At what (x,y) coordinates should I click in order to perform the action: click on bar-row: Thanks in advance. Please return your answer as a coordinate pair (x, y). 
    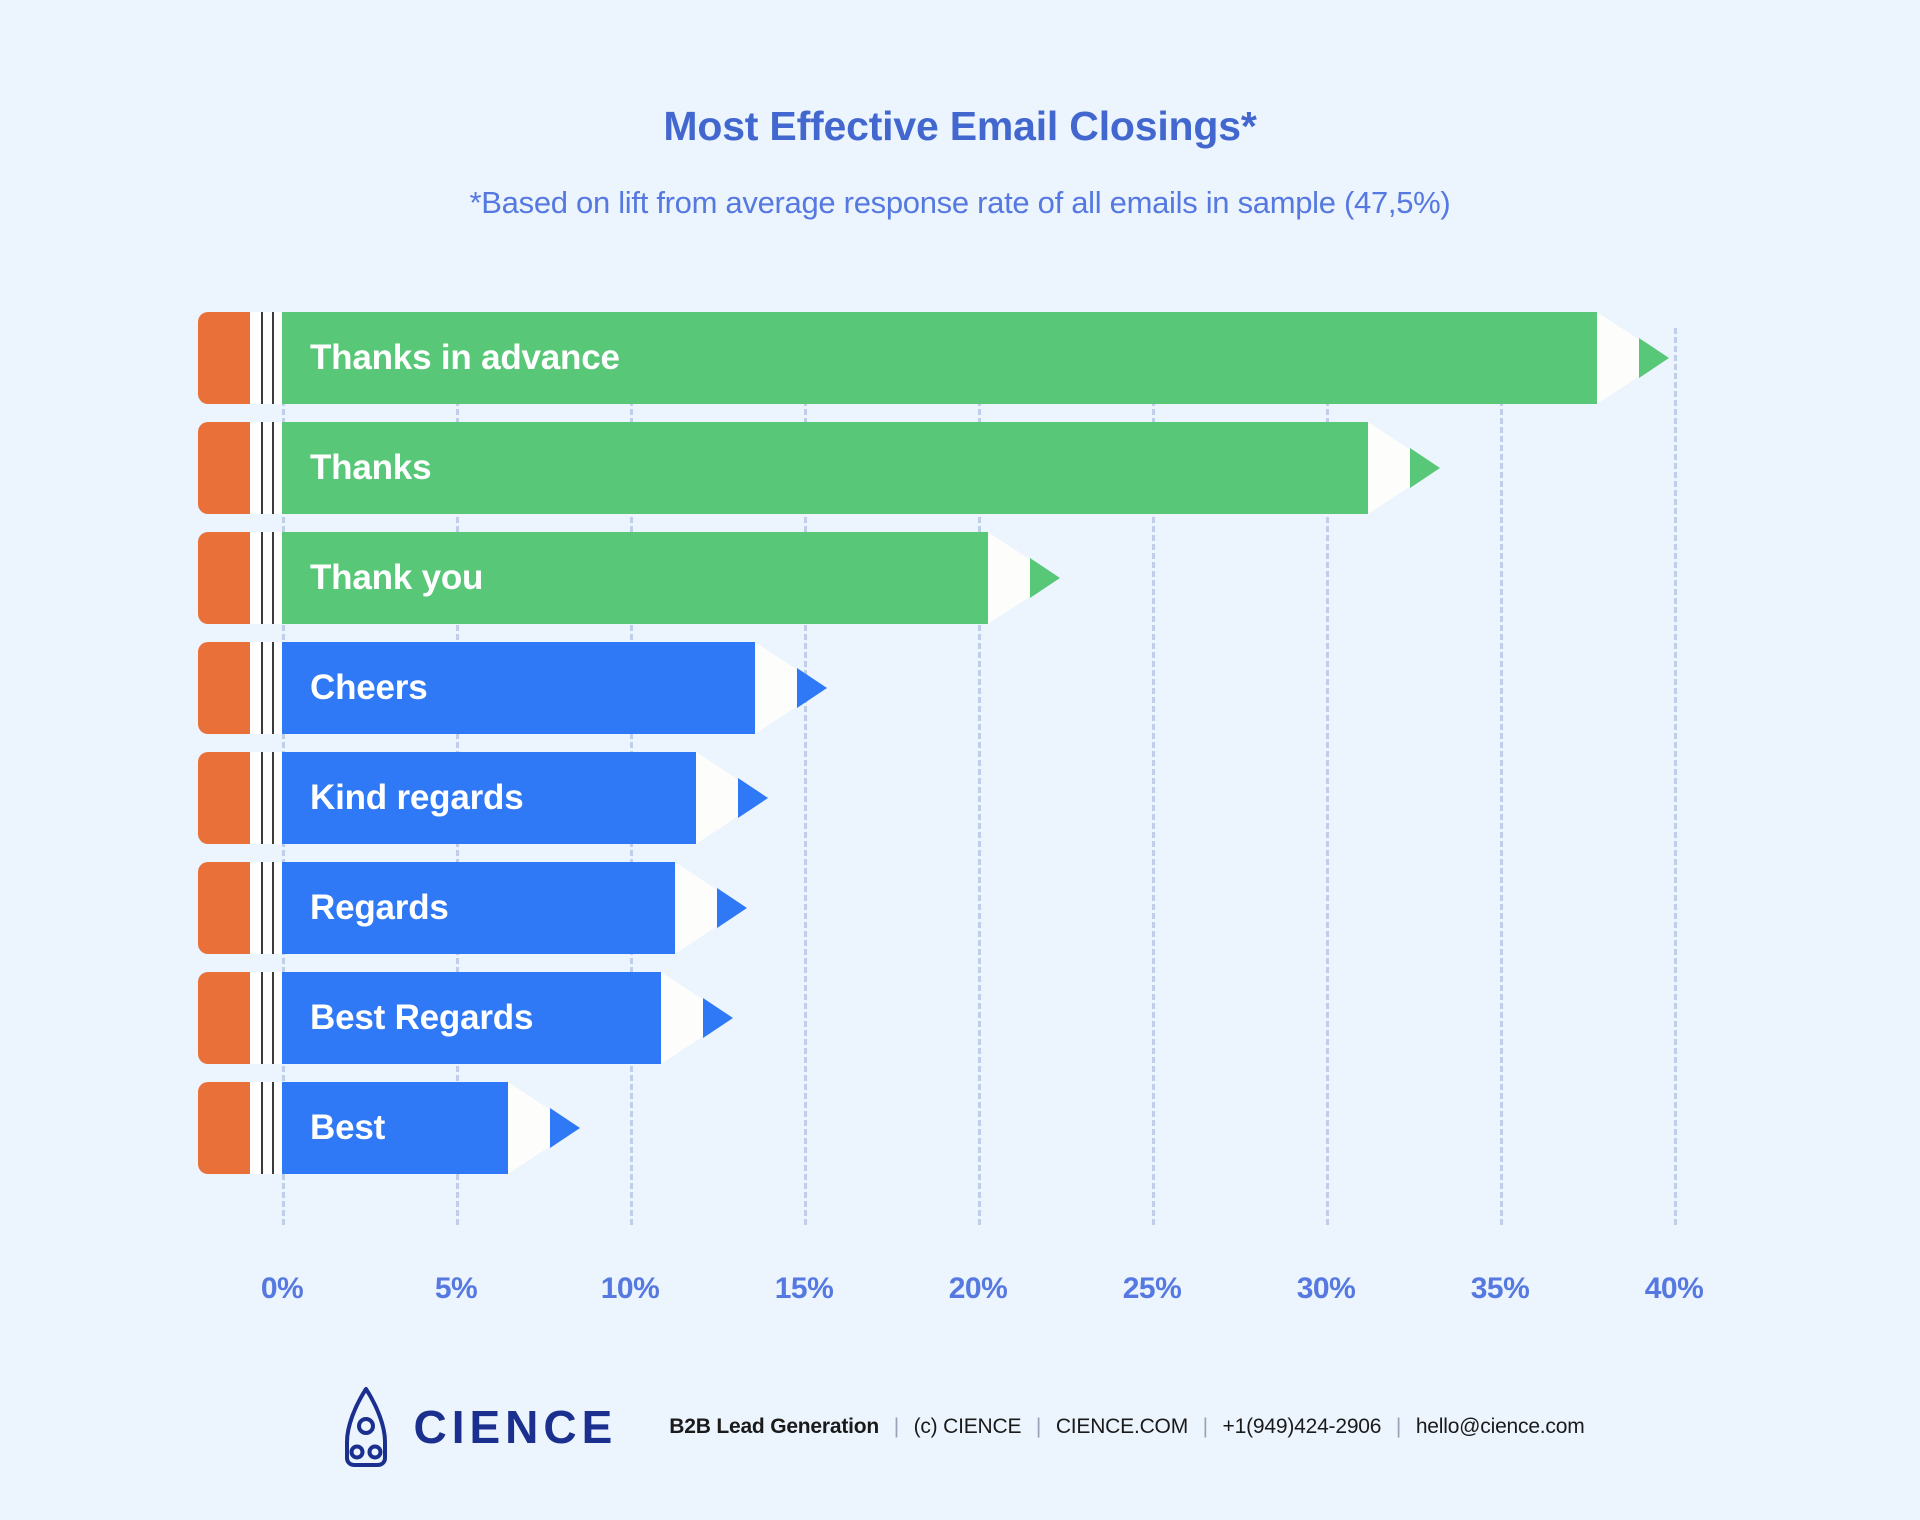
    Looking at the image, I should click on (947, 358).